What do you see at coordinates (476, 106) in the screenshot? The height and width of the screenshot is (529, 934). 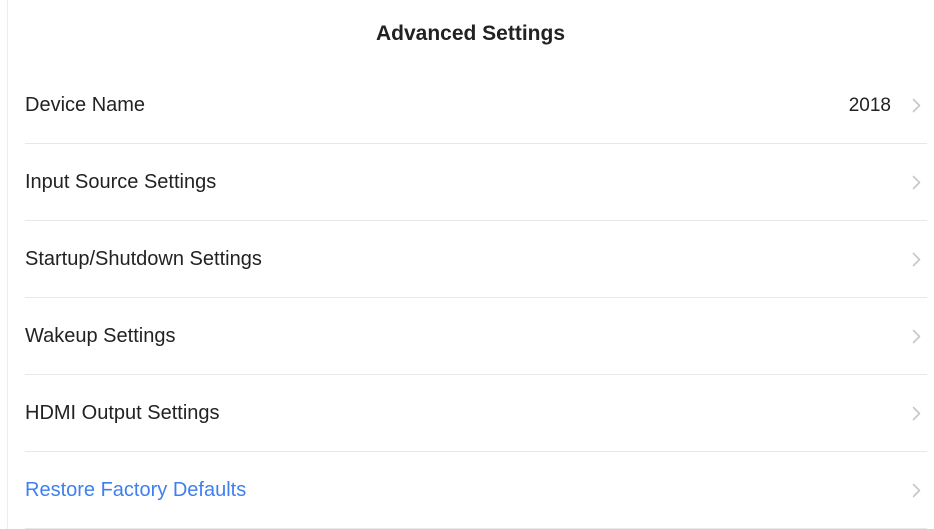 I see `settings-item-device-name: Device Name 2018` at bounding box center [476, 106].